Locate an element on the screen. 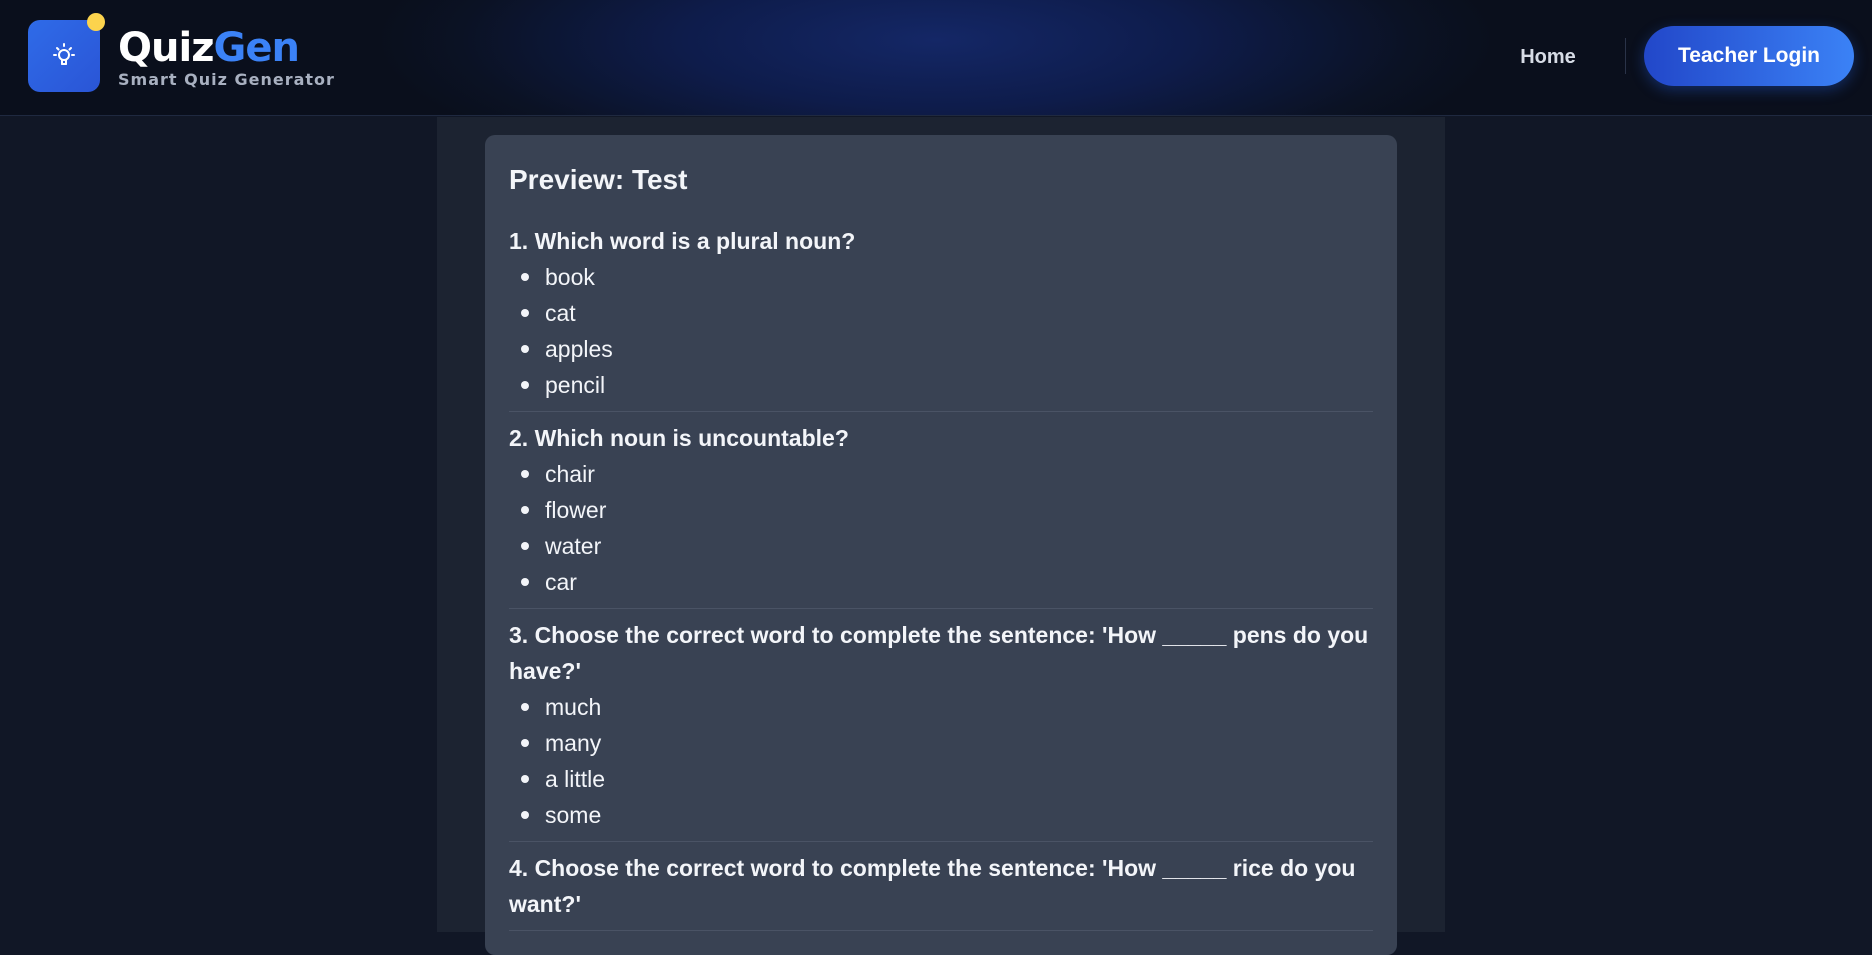 This screenshot has height=955, width=1872. logo-badge is located at coordinates (64, 56).